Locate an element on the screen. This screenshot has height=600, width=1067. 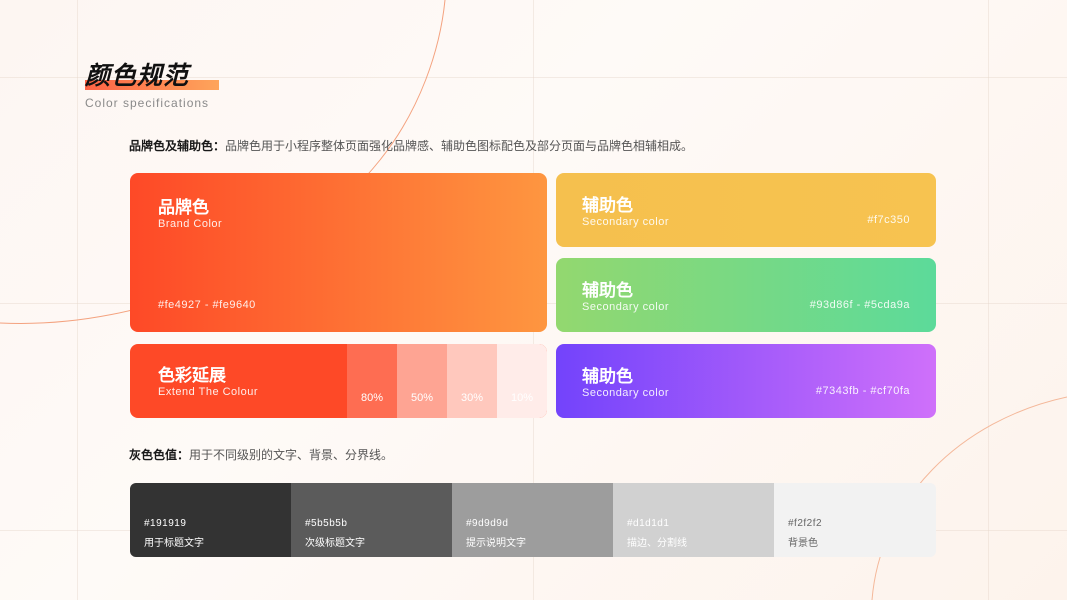
gray-swatch: #191919 用于标题文字 is located at coordinates (210, 520).